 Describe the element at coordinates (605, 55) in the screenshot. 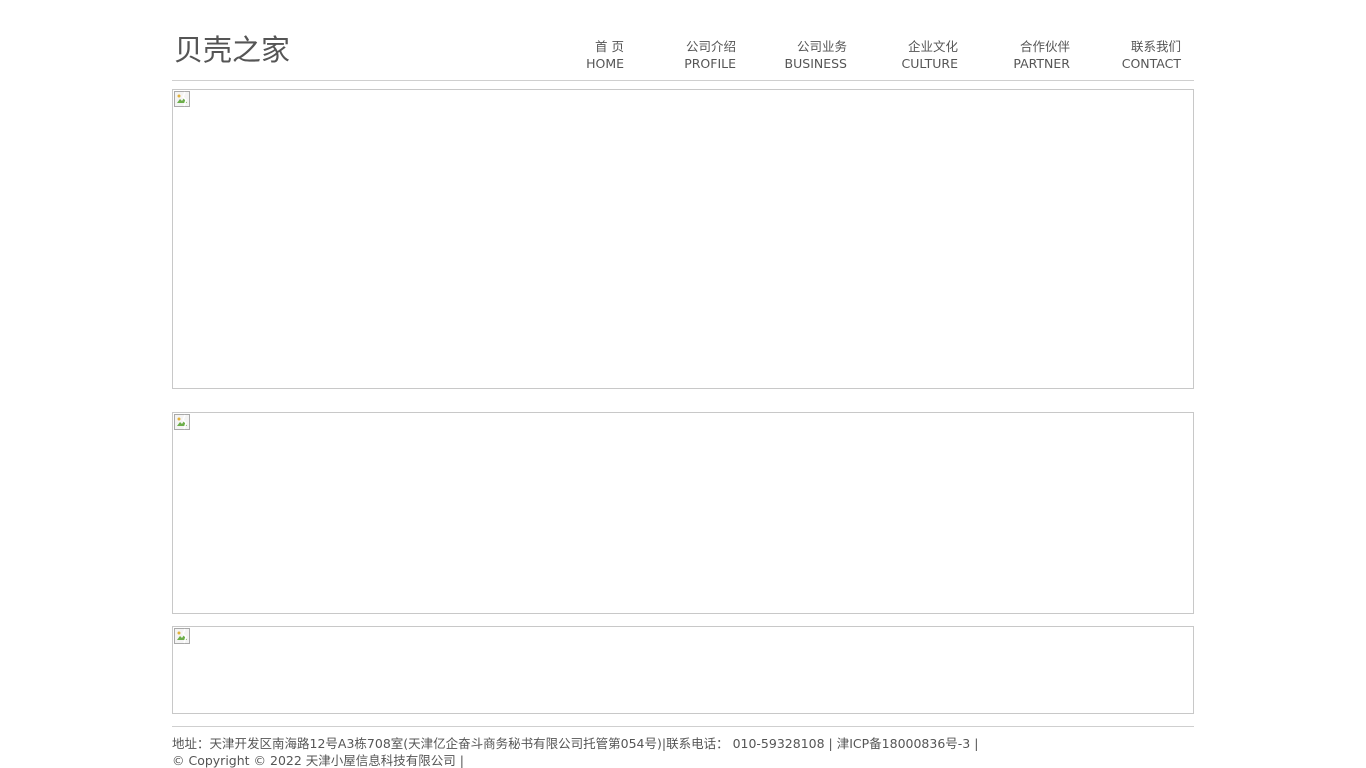

I see `nav-item-home: 首 页 HOME` at that location.